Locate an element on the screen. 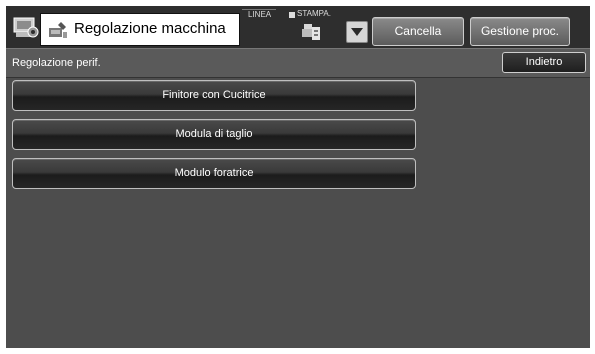  menu-item-punch-module: Modulo foratrice is located at coordinates (214, 173).